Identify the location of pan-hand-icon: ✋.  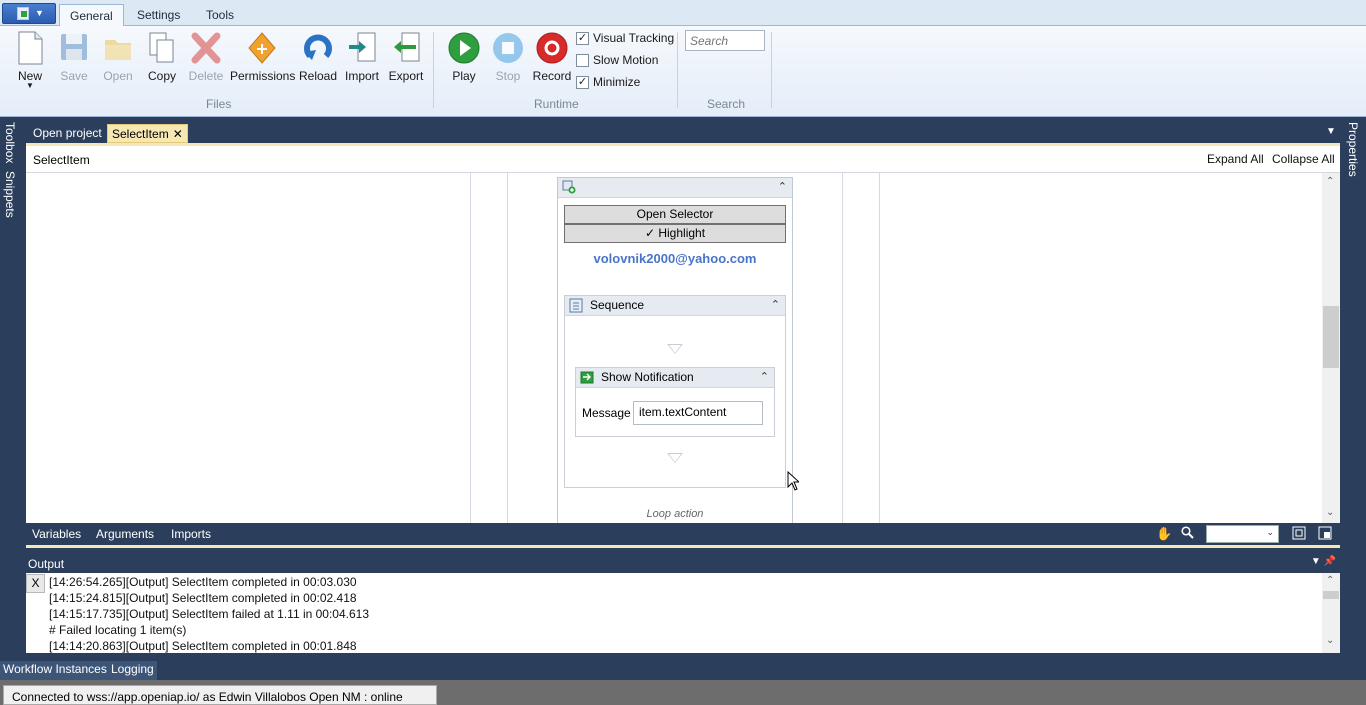
(1164, 534).